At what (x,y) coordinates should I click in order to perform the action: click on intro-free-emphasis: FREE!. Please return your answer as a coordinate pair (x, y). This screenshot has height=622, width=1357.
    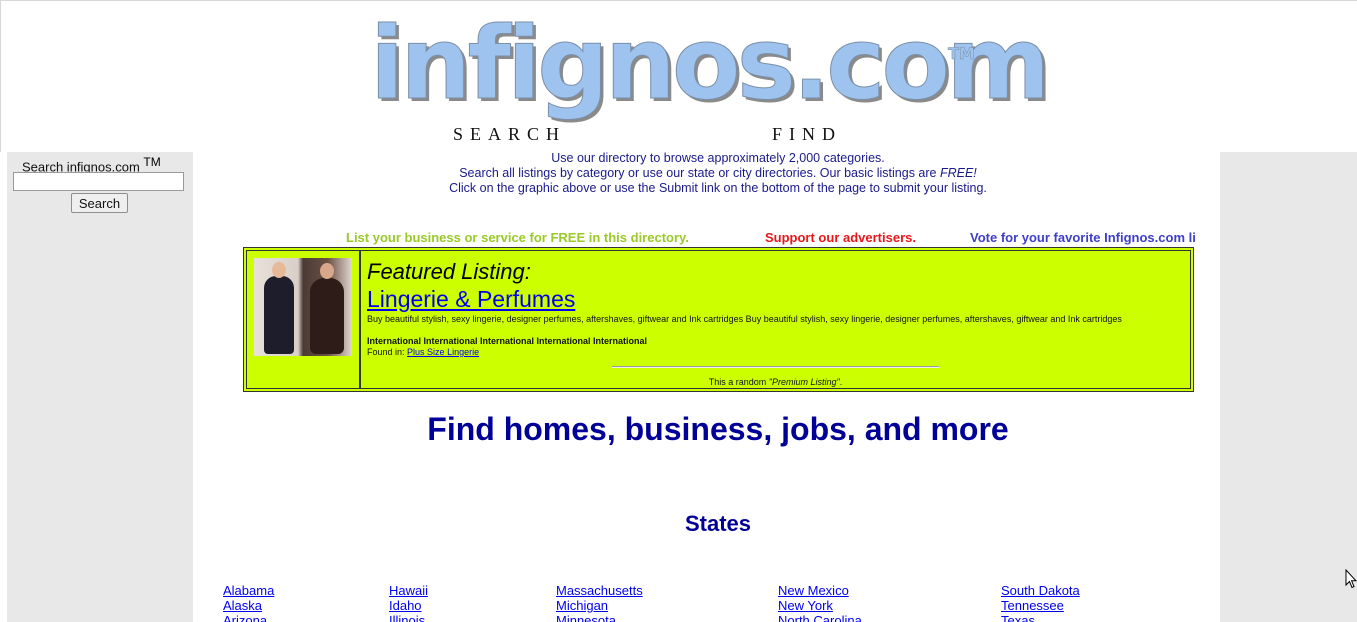
    Looking at the image, I should click on (958, 173).